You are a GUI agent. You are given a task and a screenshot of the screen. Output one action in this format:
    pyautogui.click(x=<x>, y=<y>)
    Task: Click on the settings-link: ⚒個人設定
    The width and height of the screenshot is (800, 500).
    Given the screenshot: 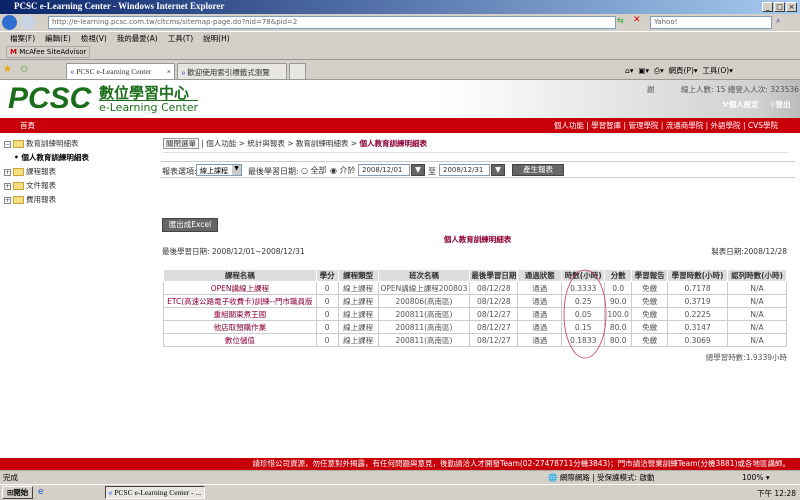 What is the action you would take?
    pyautogui.click(x=740, y=104)
    